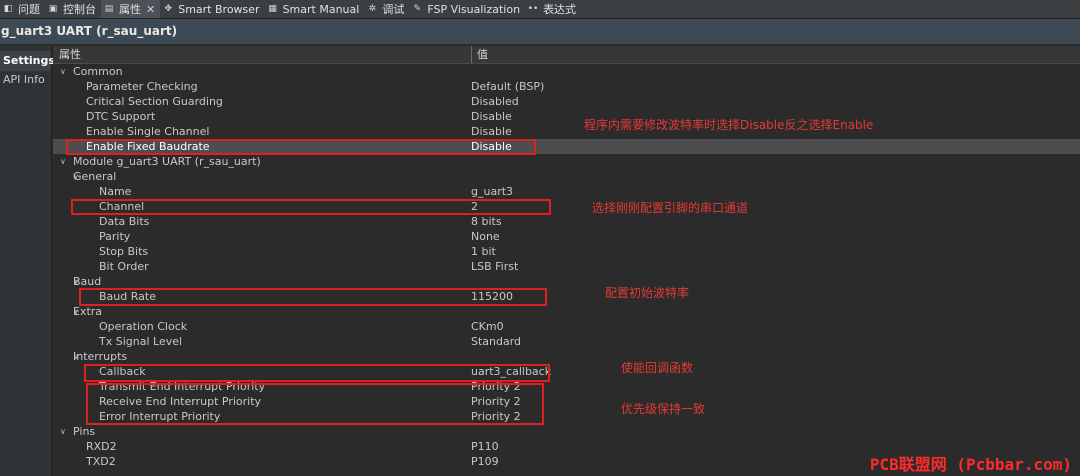 Image resolution: width=1080 pixels, height=476 pixels. Describe the element at coordinates (262, 431) in the screenshot. I see `property-cell: ∨ Pins` at that location.